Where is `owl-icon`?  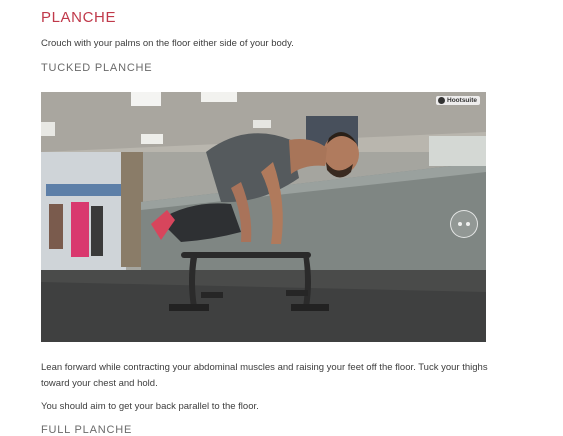 owl-icon is located at coordinates (442, 100).